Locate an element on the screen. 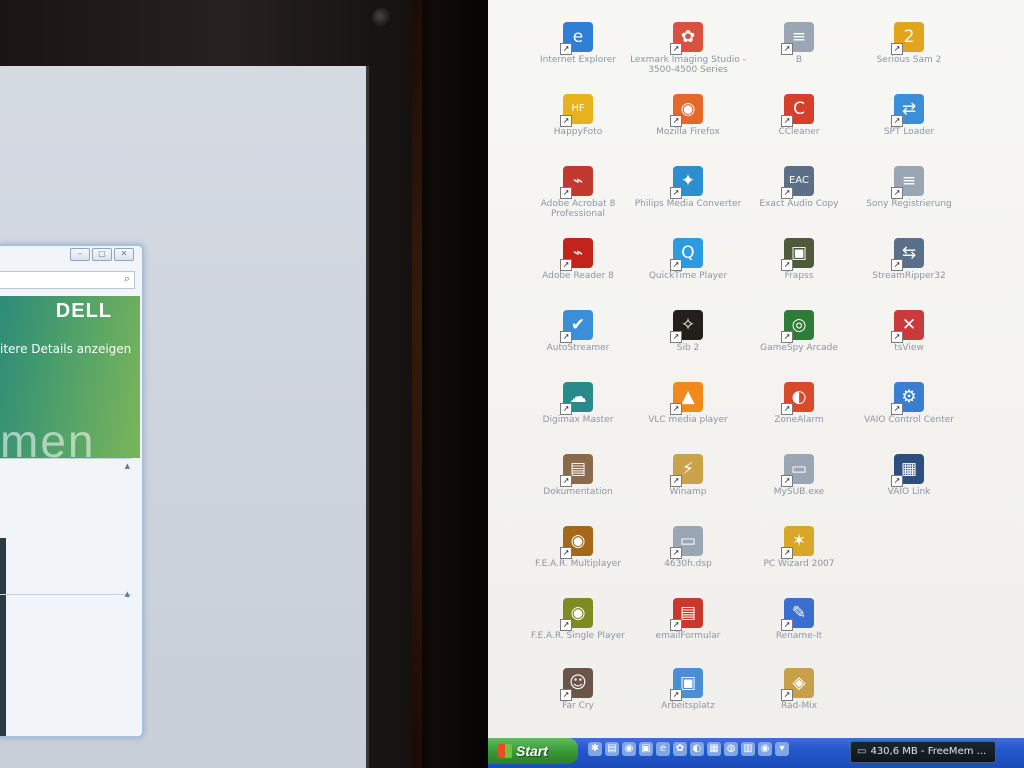 The height and width of the screenshot is (768, 1024). firefox-icon: ◉ ↗ is located at coordinates (686, 110).